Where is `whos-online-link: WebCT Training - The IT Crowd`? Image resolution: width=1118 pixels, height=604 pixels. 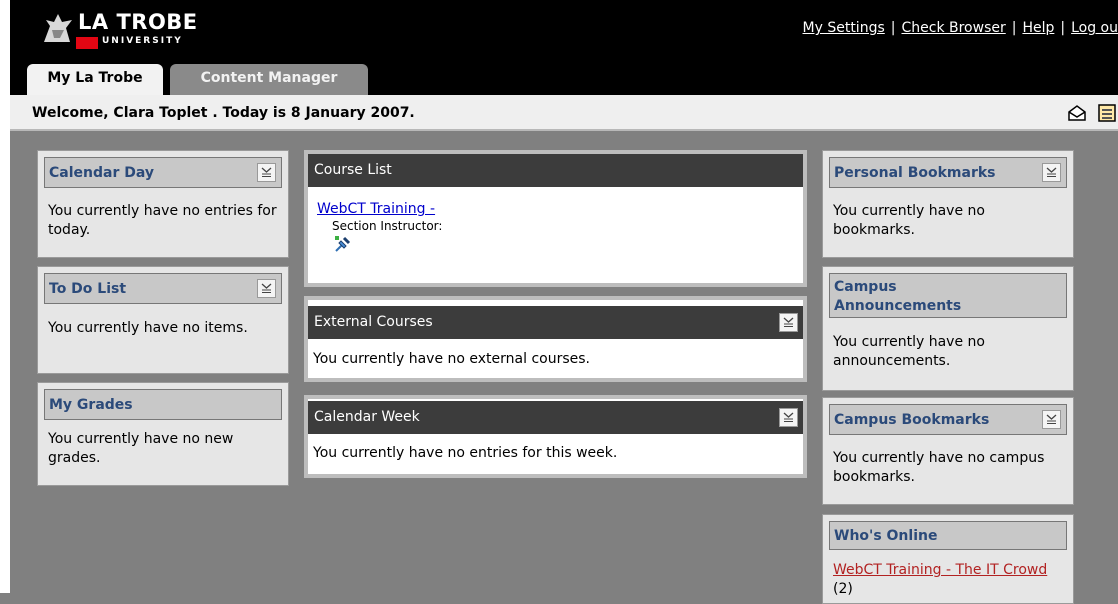 whos-online-link: WebCT Training - The IT Crowd is located at coordinates (940, 570).